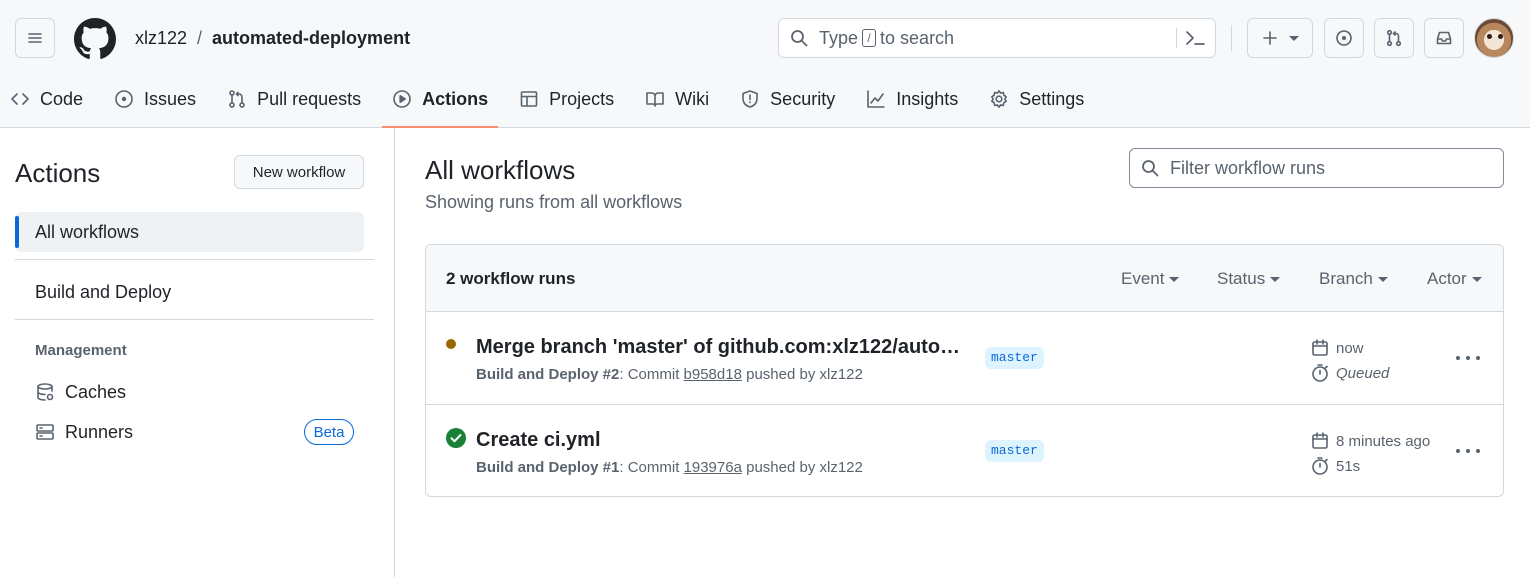  What do you see at coordinates (62, 98) in the screenshot?
I see `tab-label: Code` at bounding box center [62, 98].